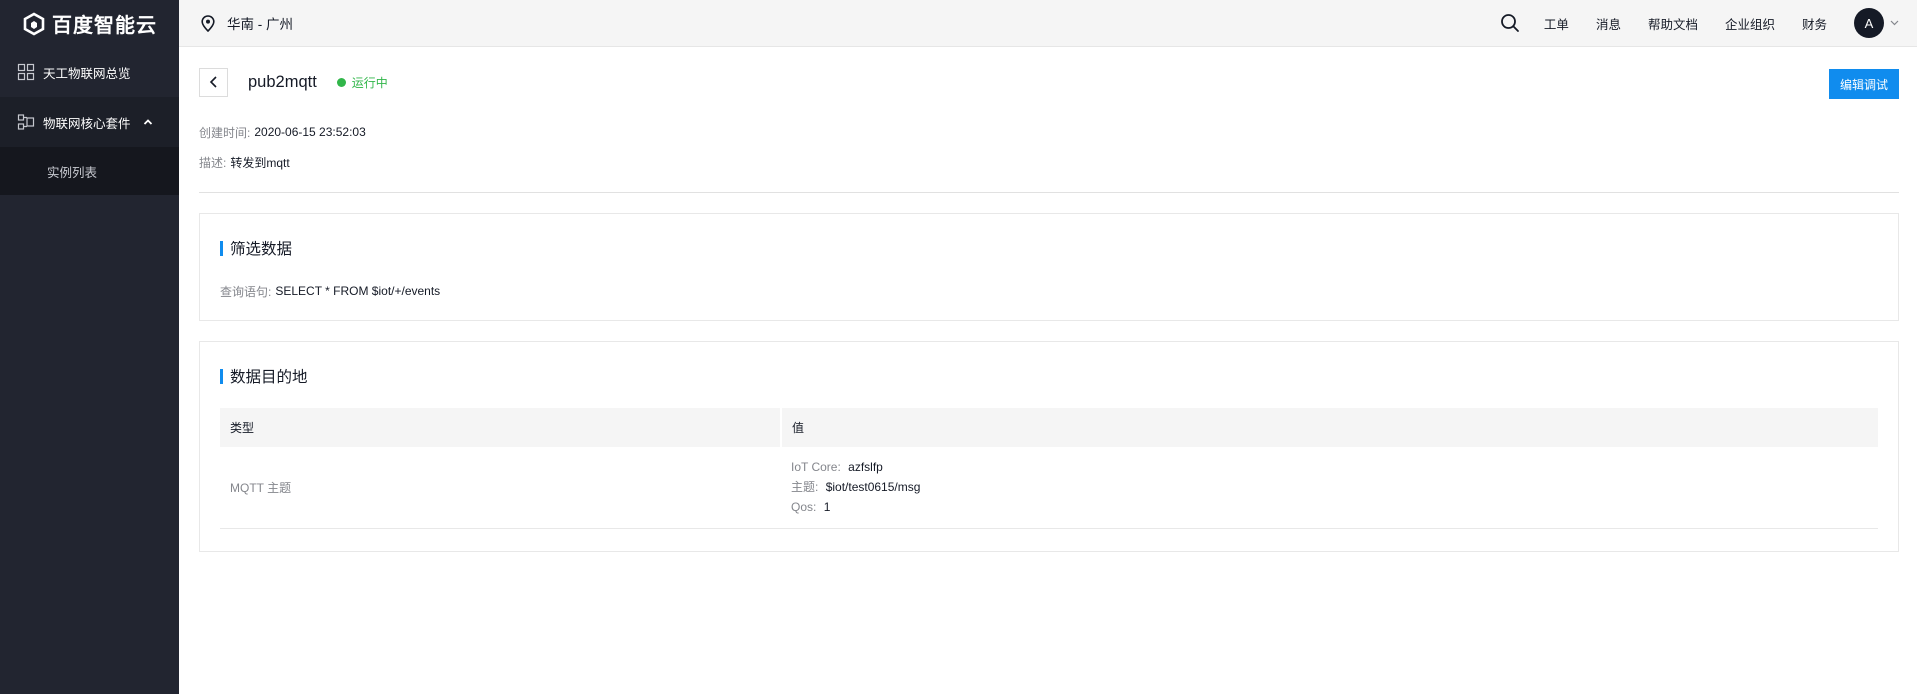  Describe the element at coordinates (310, 132) in the screenshot. I see `created-time-value: 2020-06-15 23:52:03` at that location.